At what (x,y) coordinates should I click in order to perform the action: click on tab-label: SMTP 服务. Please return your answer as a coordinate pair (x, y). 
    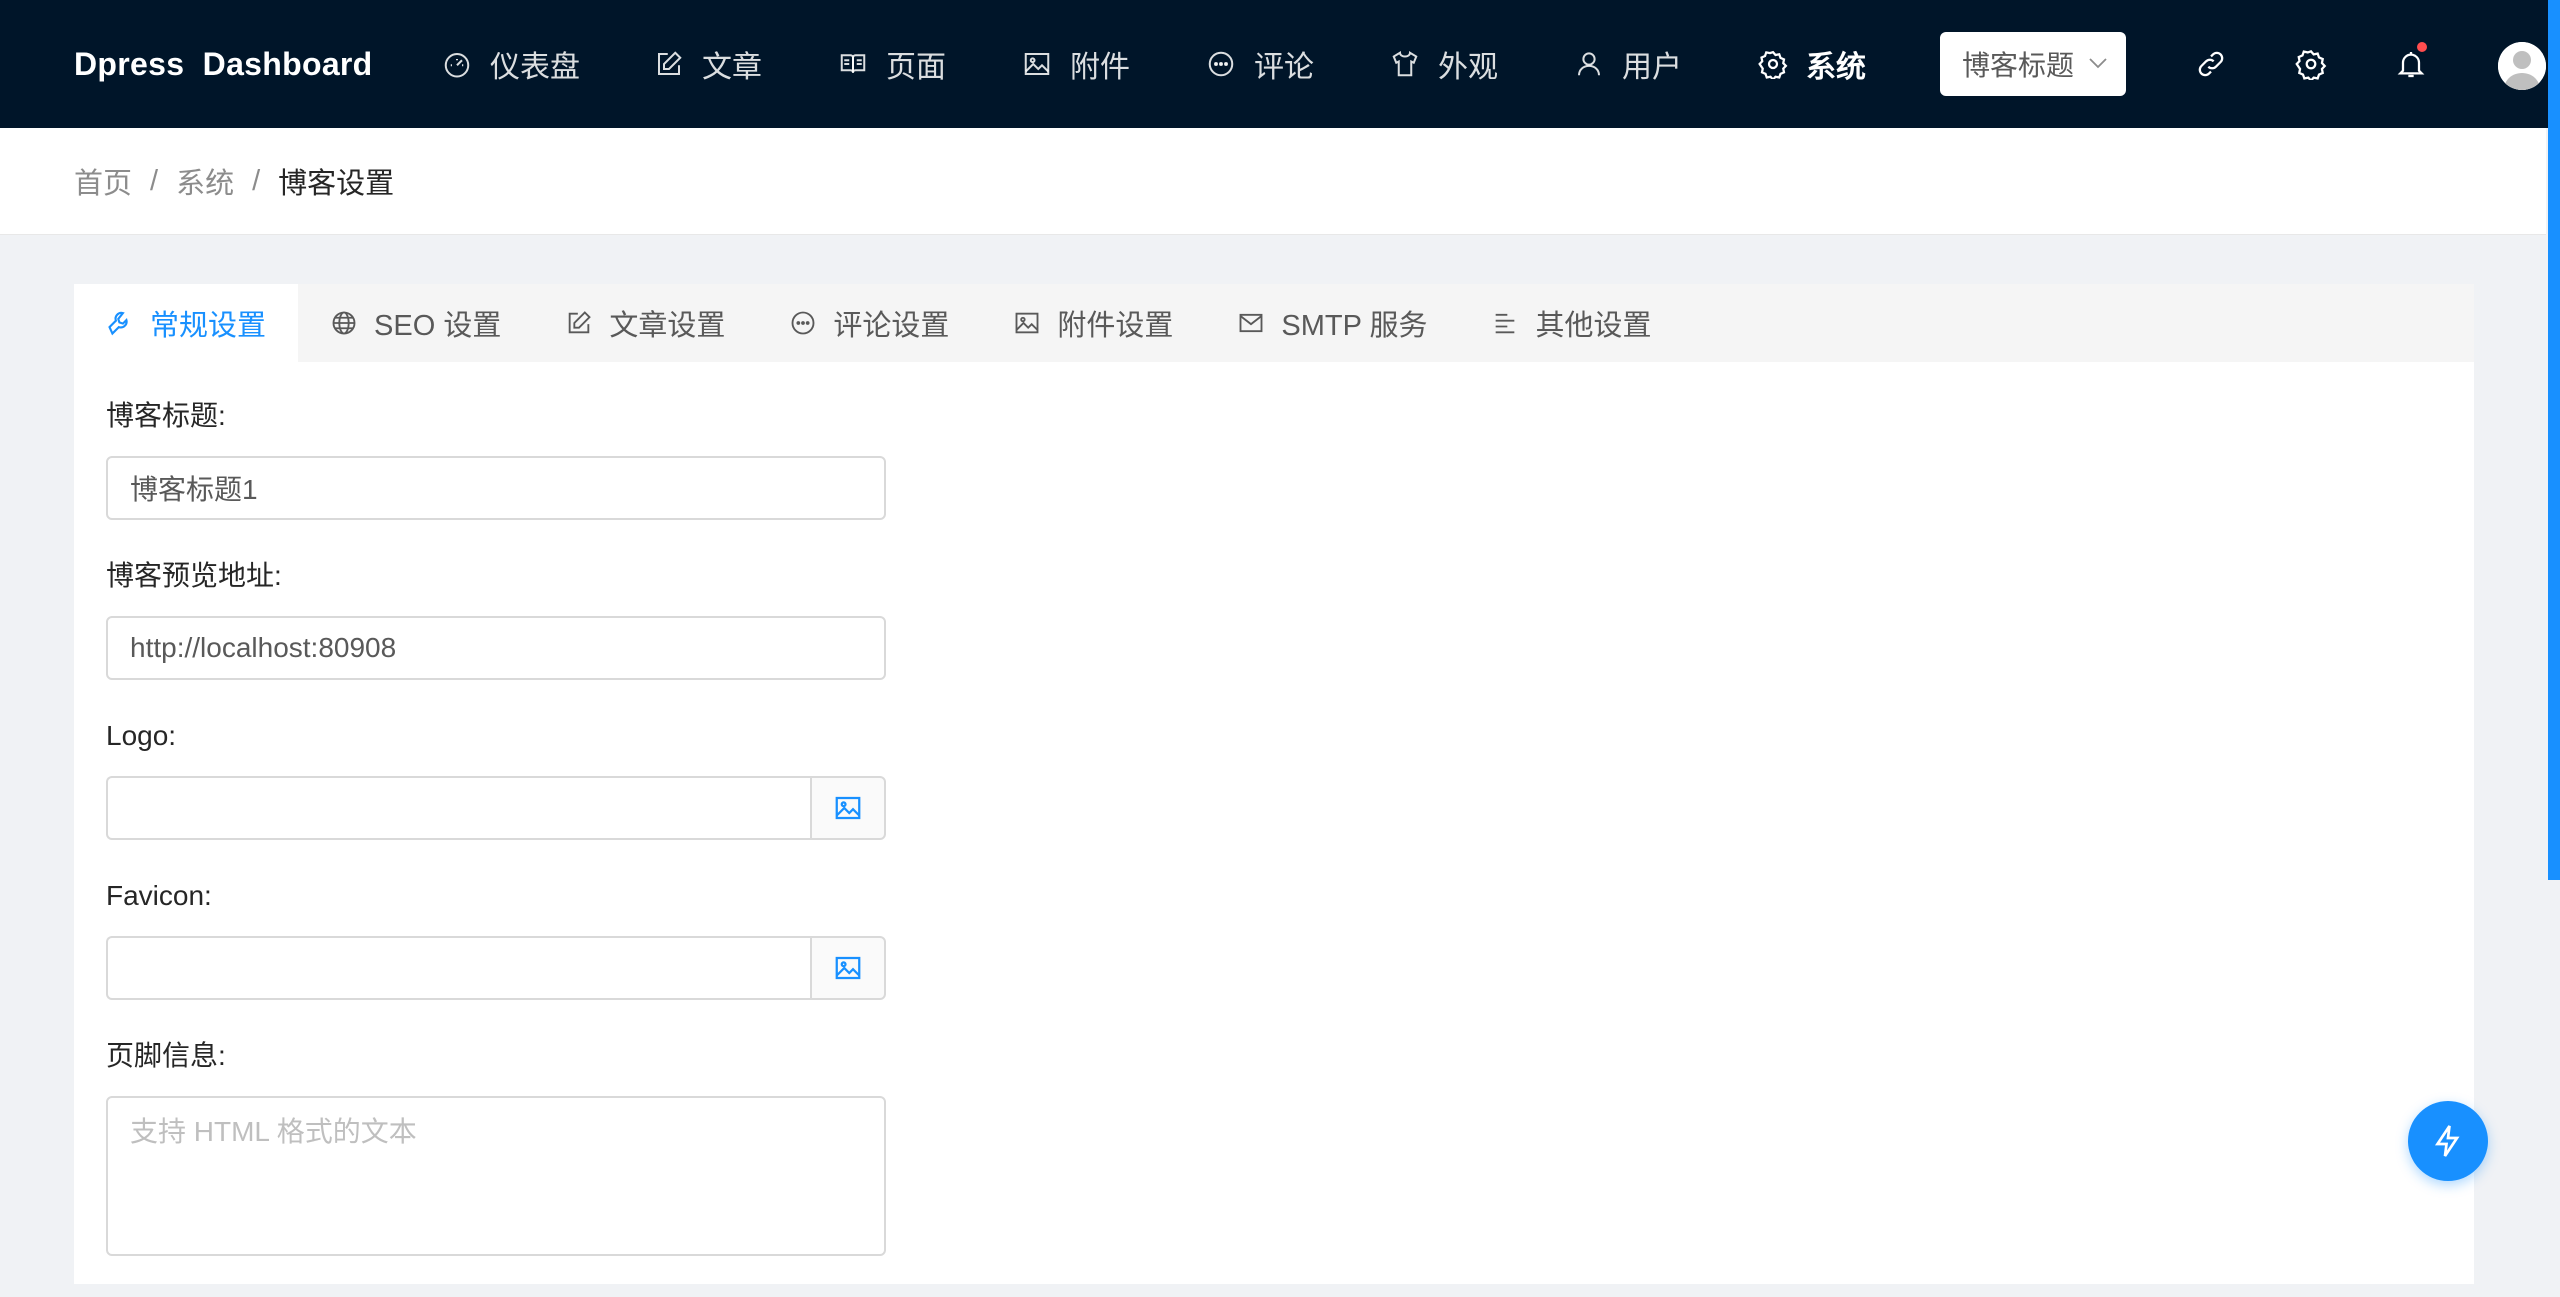
    Looking at the image, I should click on (1354, 326).